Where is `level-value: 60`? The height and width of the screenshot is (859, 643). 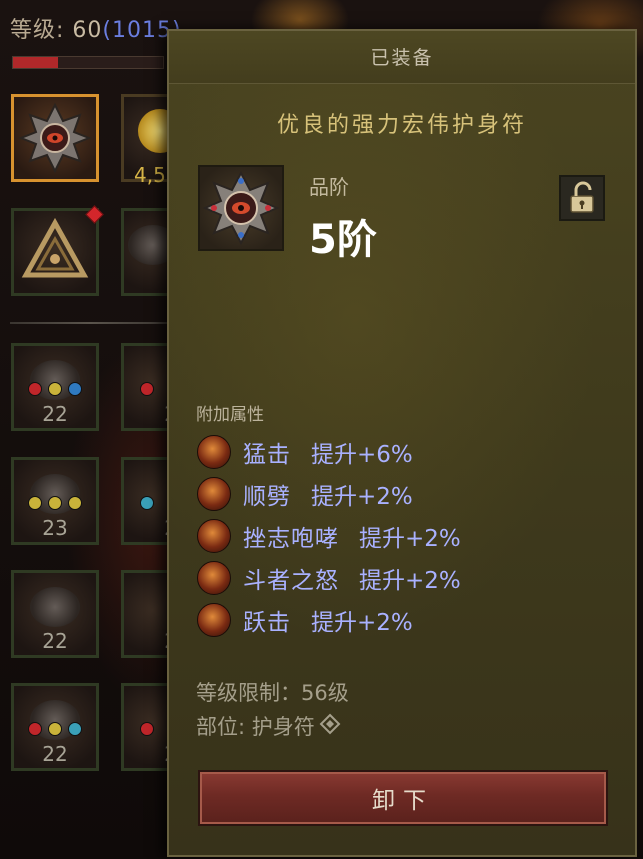
level-value: 60 is located at coordinates (87, 30).